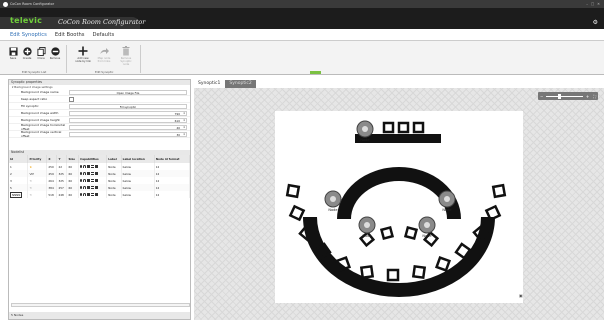 Image resolution: width=604 pixels, height=326 pixels. Describe the element at coordinates (70, 35) in the screenshot. I see `menu-edit-booths: Edit Booths` at that location.